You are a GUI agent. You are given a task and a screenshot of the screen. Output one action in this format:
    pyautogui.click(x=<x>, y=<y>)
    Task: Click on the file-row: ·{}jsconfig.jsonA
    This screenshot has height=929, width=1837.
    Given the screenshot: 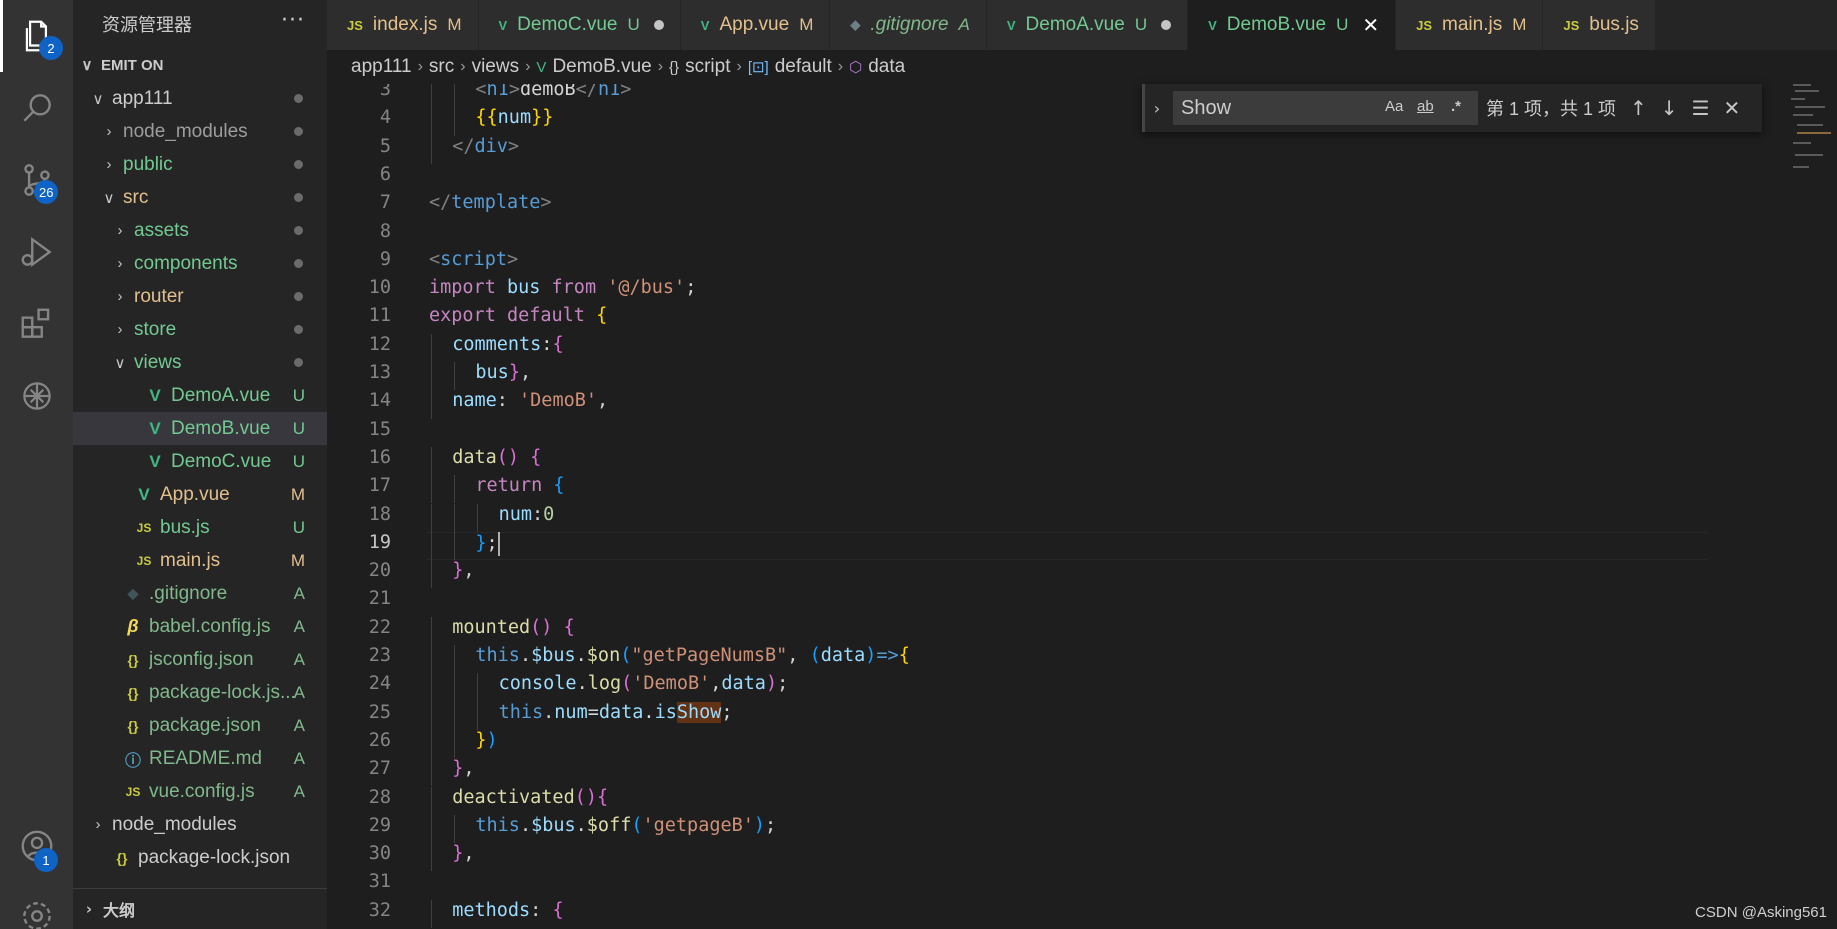 What is the action you would take?
    pyautogui.click(x=200, y=659)
    